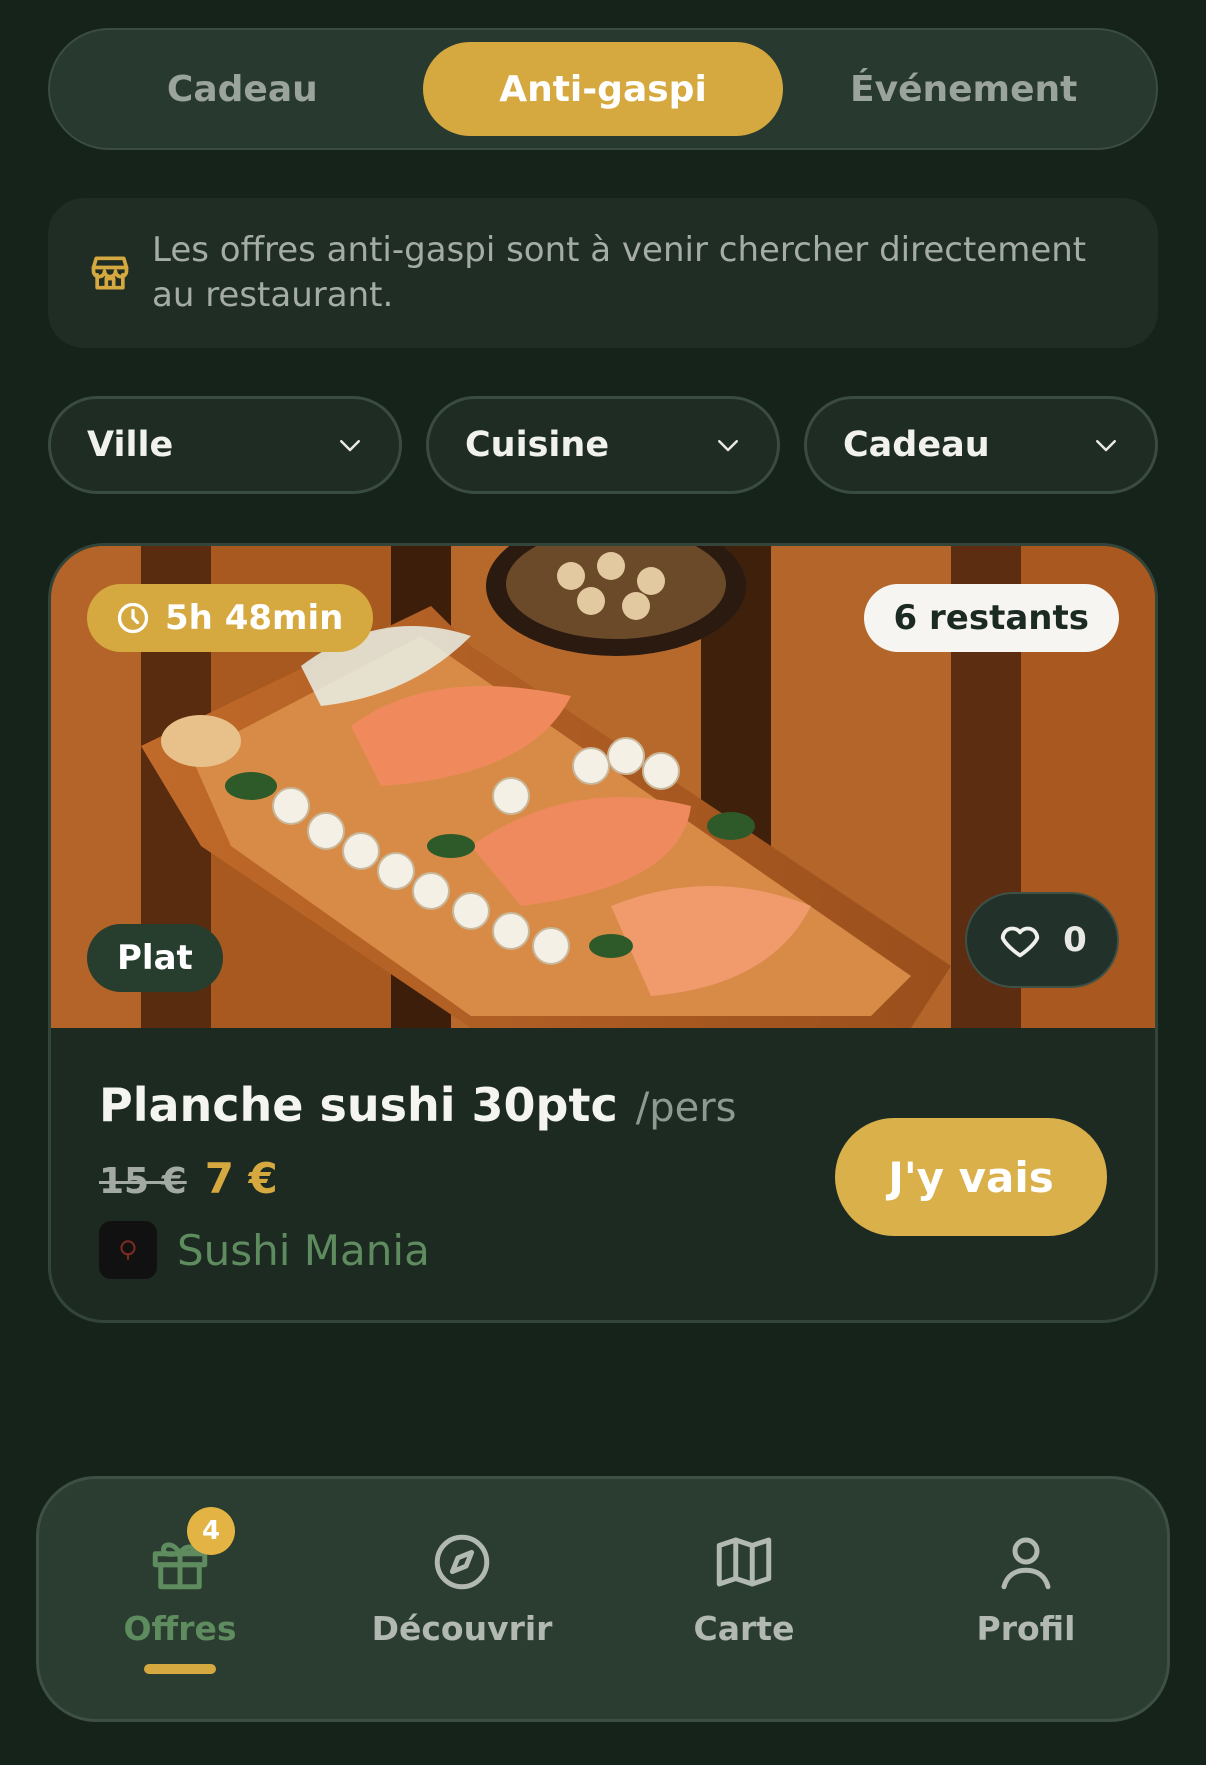  I want to click on offers-count-badge: 4, so click(211, 1531).